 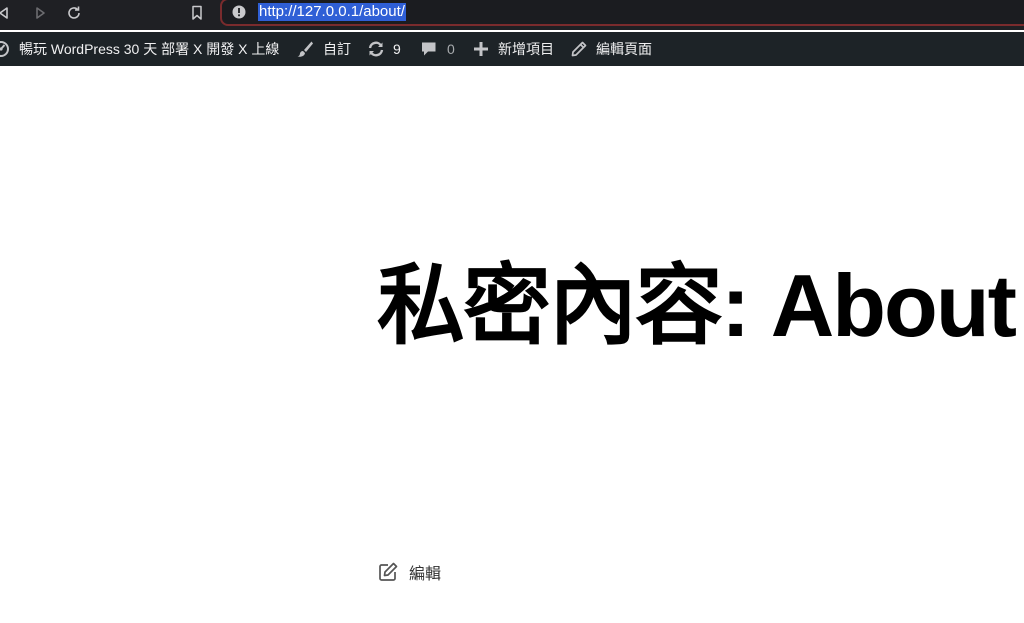 What do you see at coordinates (4, 13) in the screenshot?
I see `back-arrow-icon` at bounding box center [4, 13].